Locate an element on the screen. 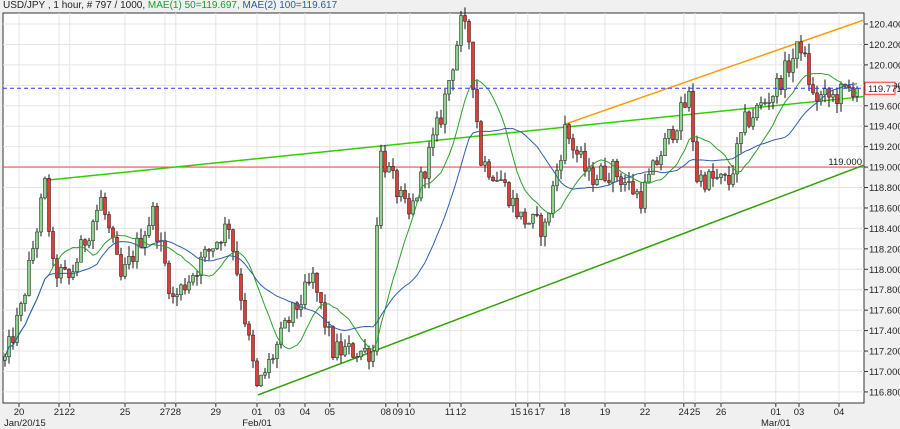  x-tick-label: 01 is located at coordinates (776, 412).